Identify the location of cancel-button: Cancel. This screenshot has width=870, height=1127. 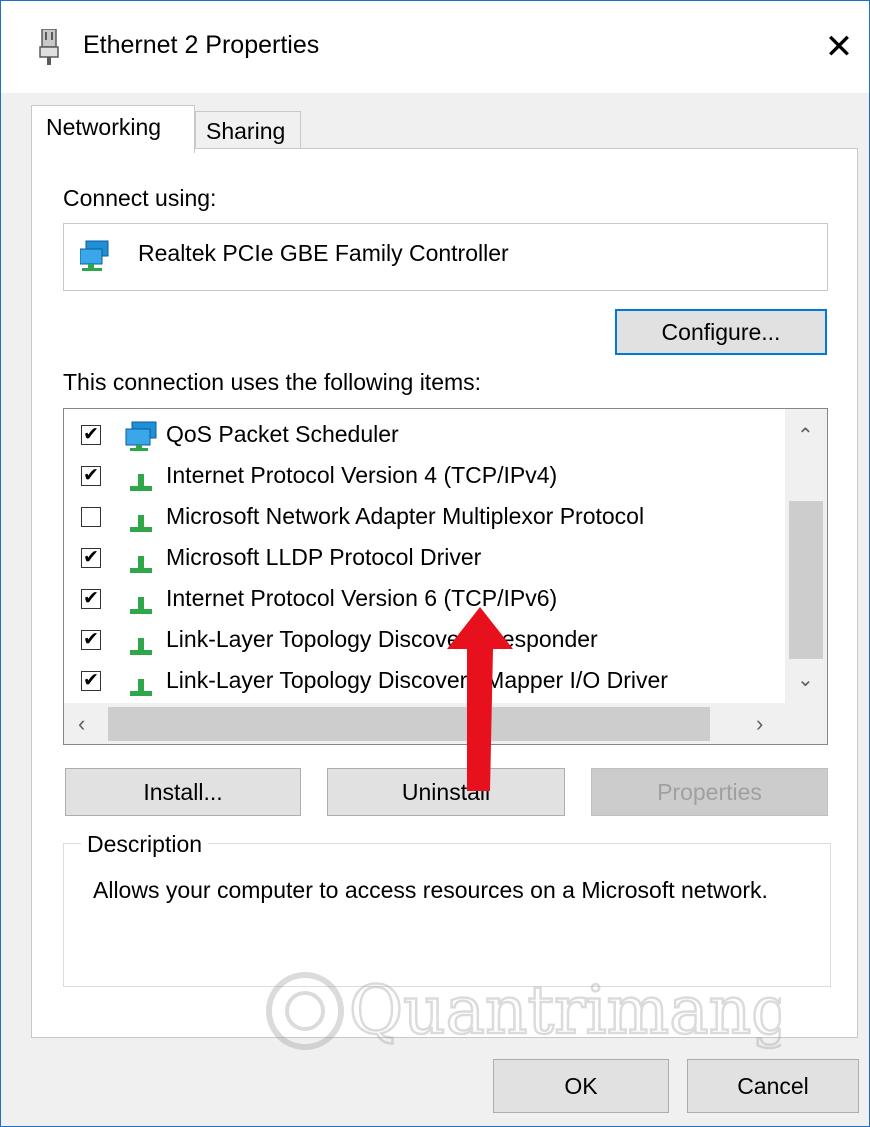
(773, 1086).